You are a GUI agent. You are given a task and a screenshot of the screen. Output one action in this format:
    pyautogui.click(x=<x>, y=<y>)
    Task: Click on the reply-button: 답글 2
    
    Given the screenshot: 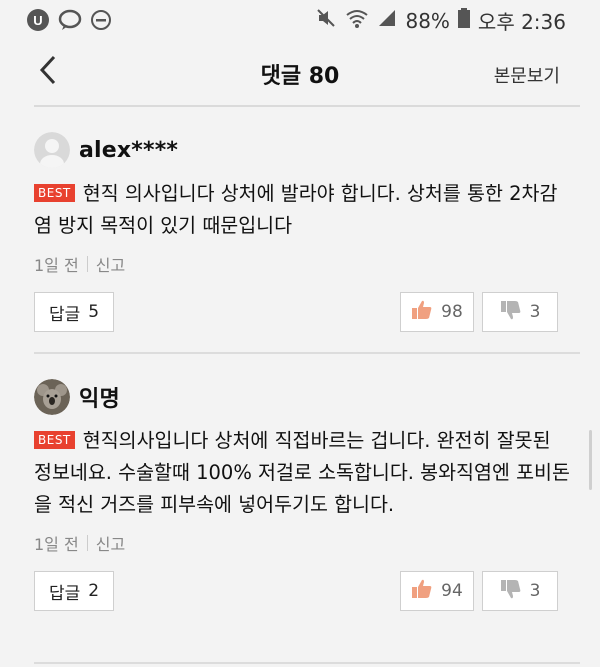 What is the action you would take?
    pyautogui.click(x=74, y=591)
    